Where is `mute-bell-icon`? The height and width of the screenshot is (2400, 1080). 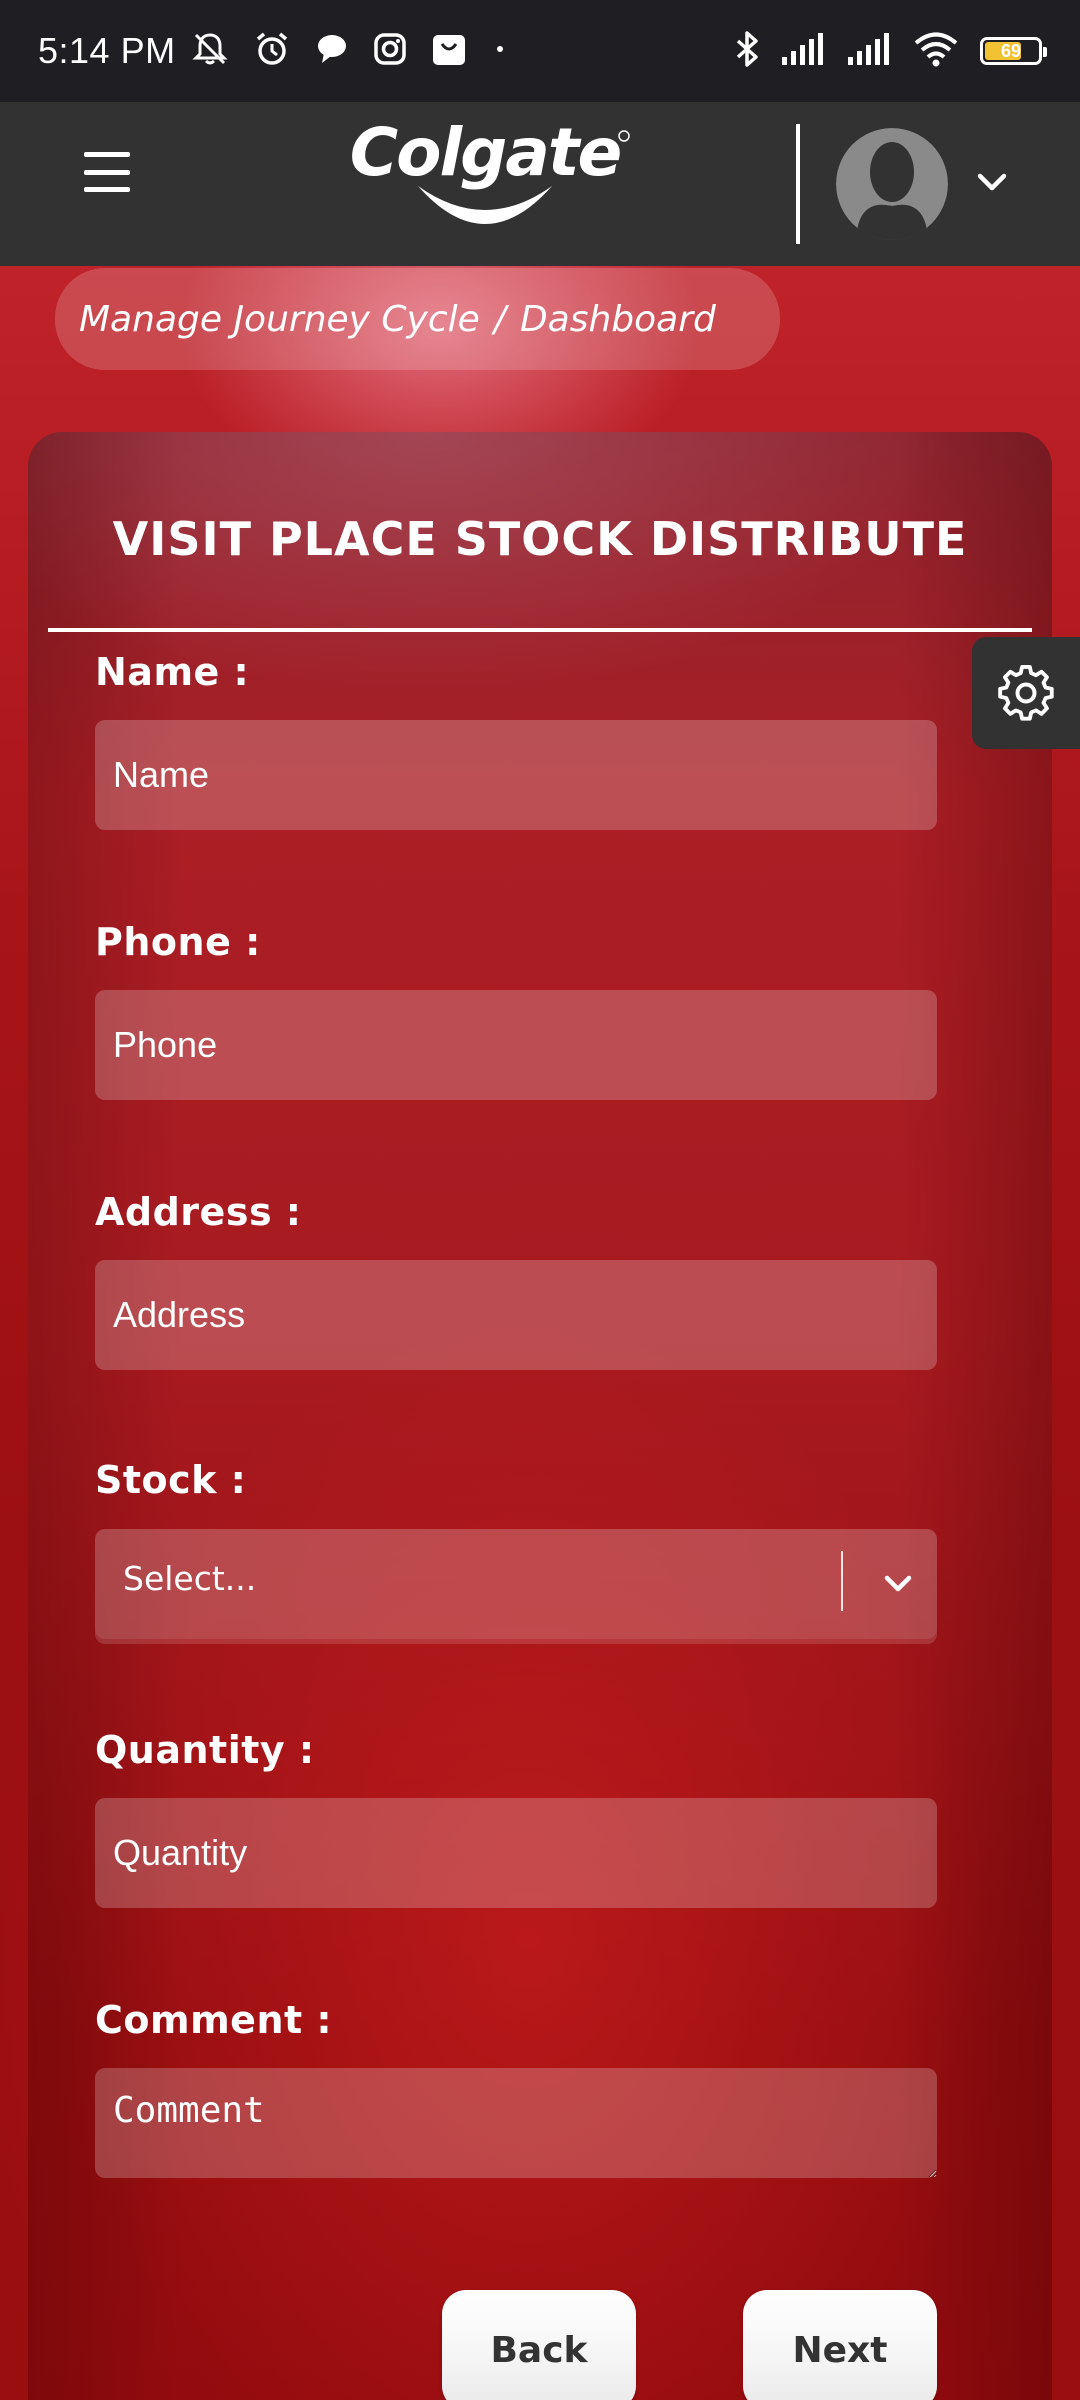 mute-bell-icon is located at coordinates (210, 51).